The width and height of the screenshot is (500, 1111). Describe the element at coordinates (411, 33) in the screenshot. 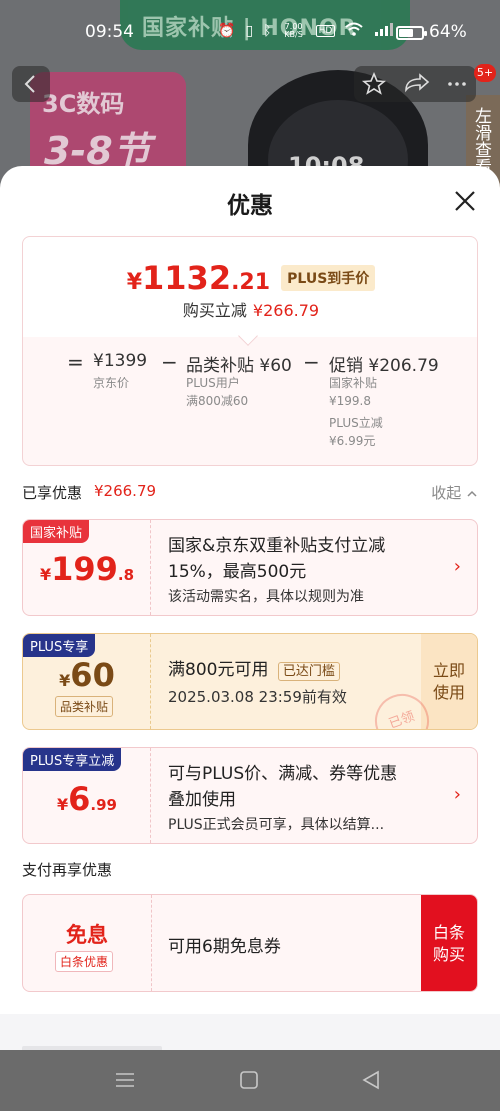

I see `battery-icon` at that location.